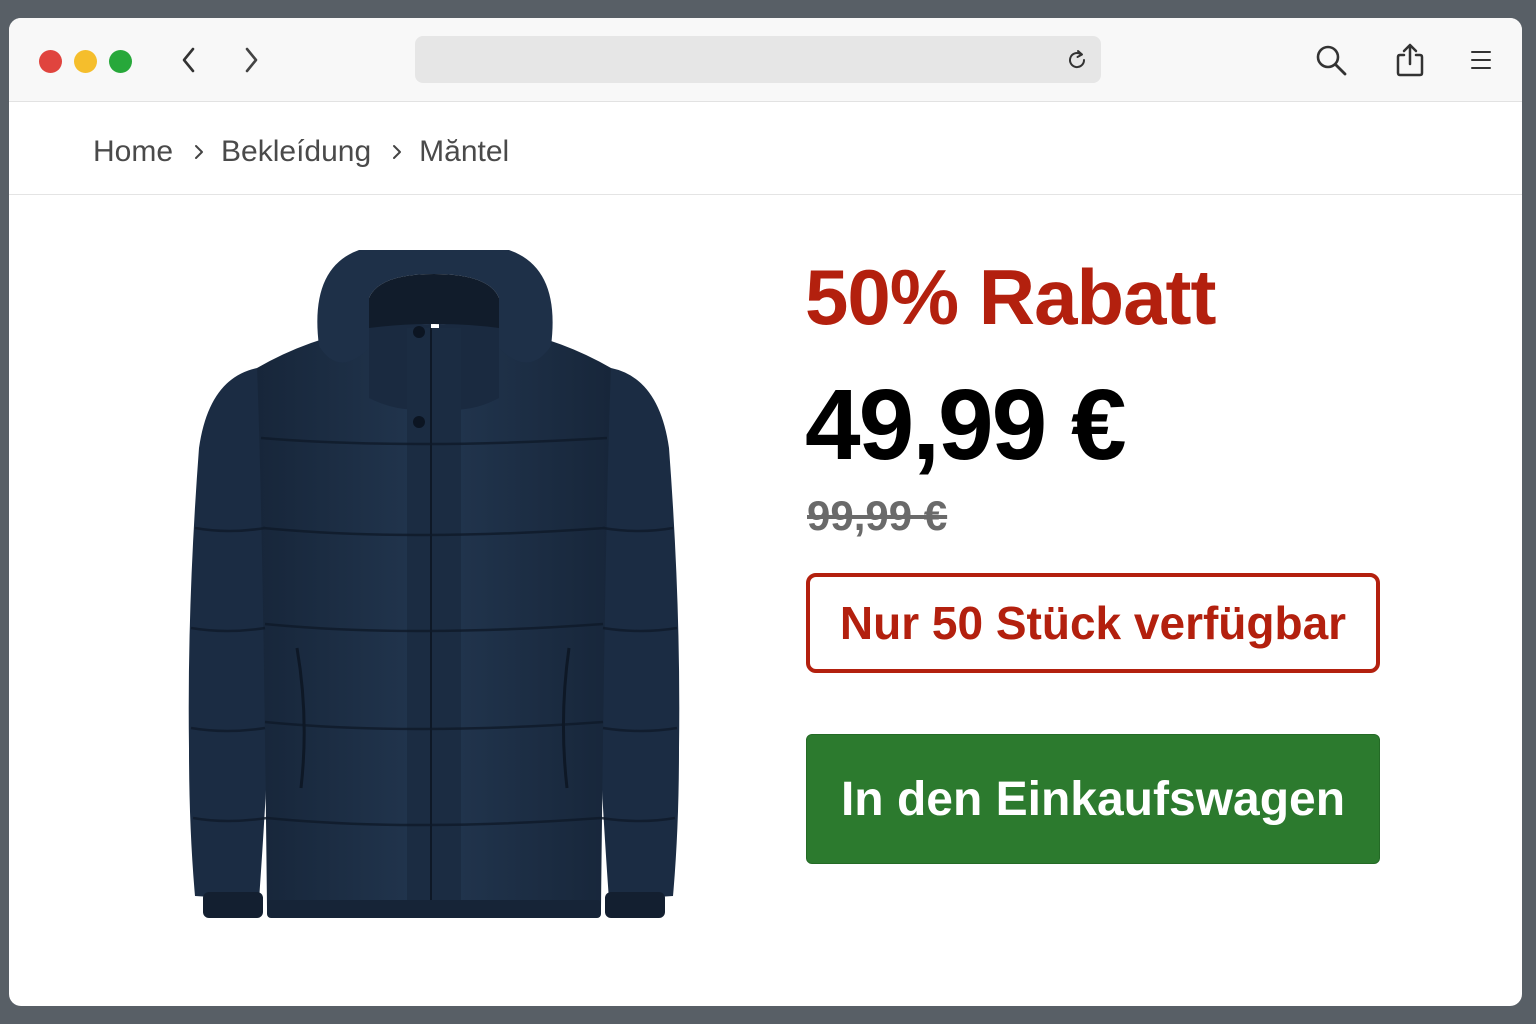 The image size is (1536, 1024). I want to click on chevron-left-icon, so click(188, 60).